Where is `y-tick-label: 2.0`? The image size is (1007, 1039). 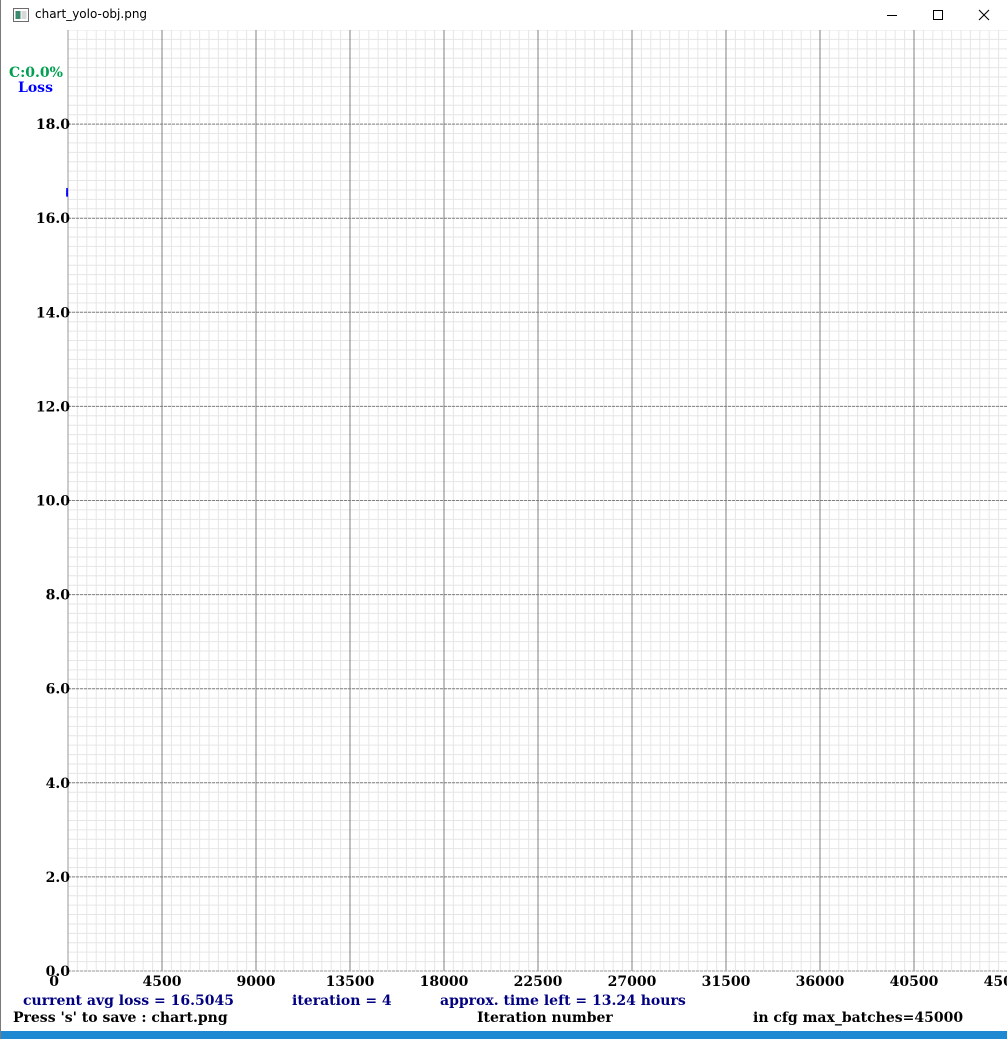
y-tick-label: 2.0 is located at coordinates (58, 878).